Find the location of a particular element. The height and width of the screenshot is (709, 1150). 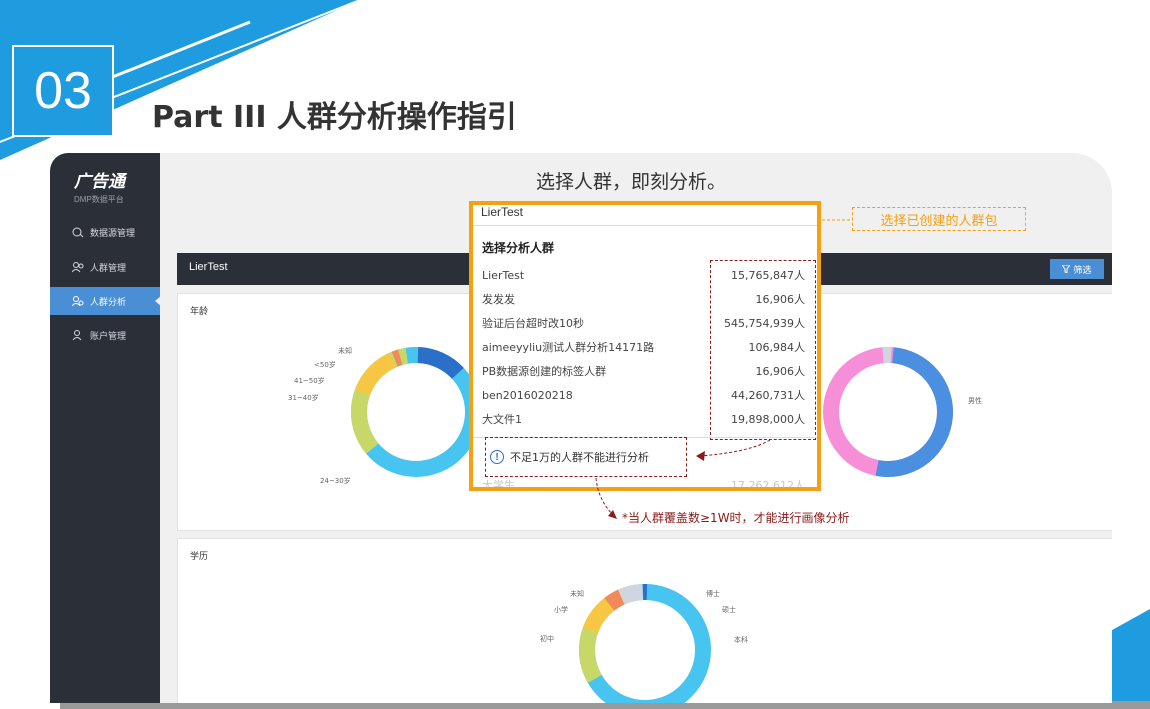

annotation-arrows is located at coordinates (723, 369).